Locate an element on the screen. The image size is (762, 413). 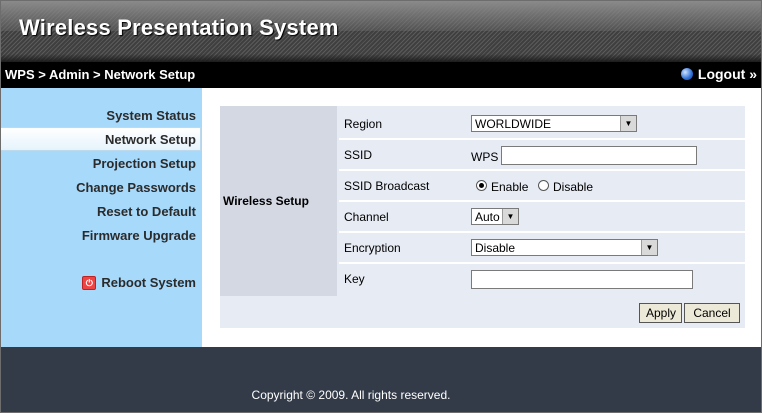
row-ssid-broadcast: SSID Broadcast Enable Disable is located at coordinates (542, 185).